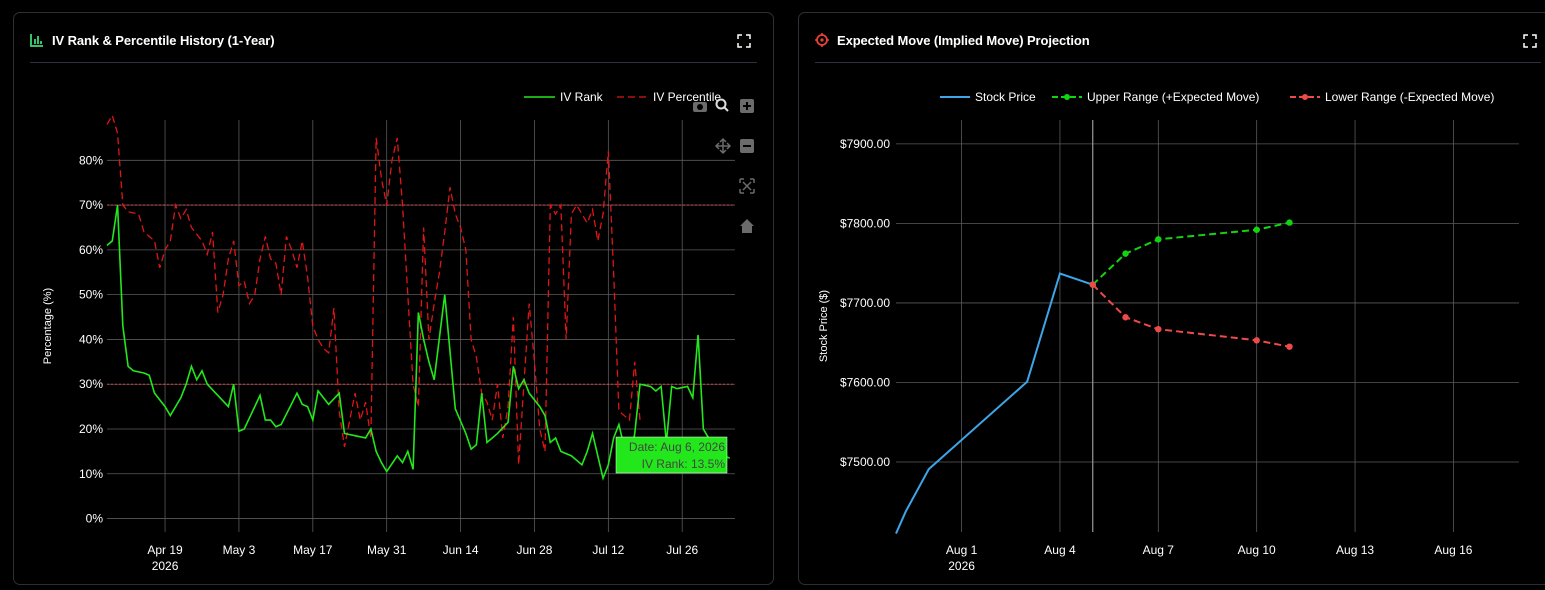  What do you see at coordinates (239, 550) in the screenshot?
I see `x-tick-label: May 3` at bounding box center [239, 550].